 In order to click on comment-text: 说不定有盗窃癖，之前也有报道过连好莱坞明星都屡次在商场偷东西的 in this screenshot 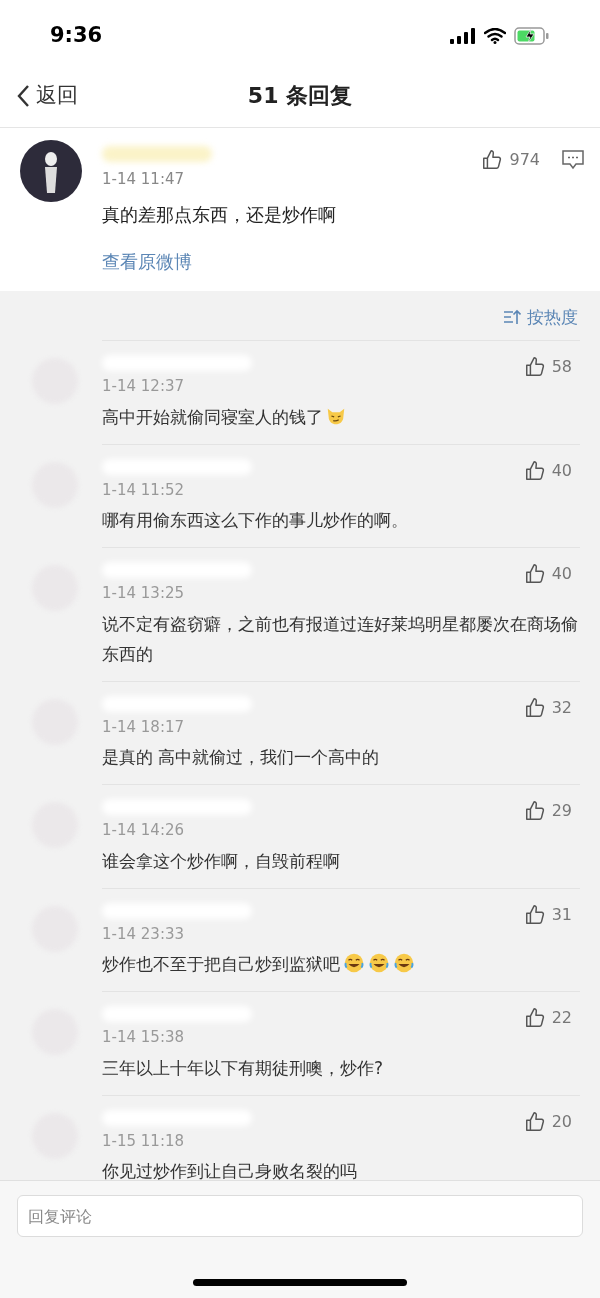, I will do `click(340, 639)`.